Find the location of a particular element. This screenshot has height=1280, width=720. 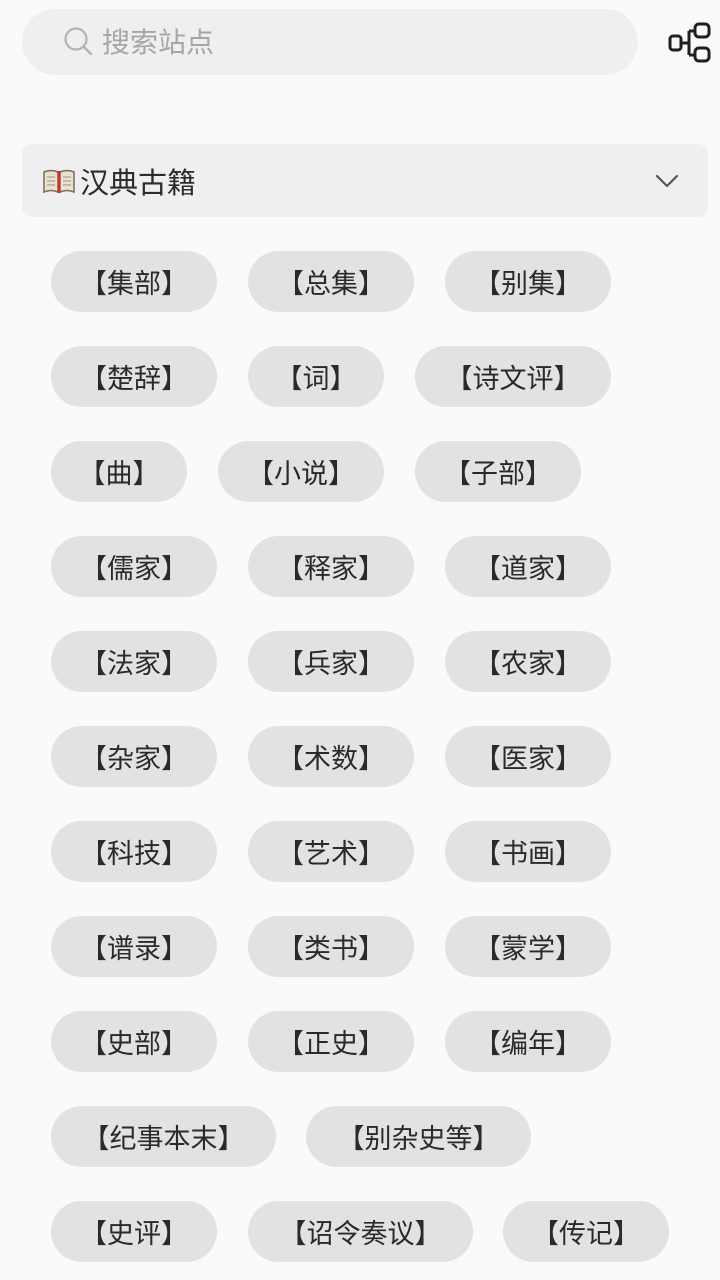

tag-item: 【道家】 is located at coordinates (528, 566).